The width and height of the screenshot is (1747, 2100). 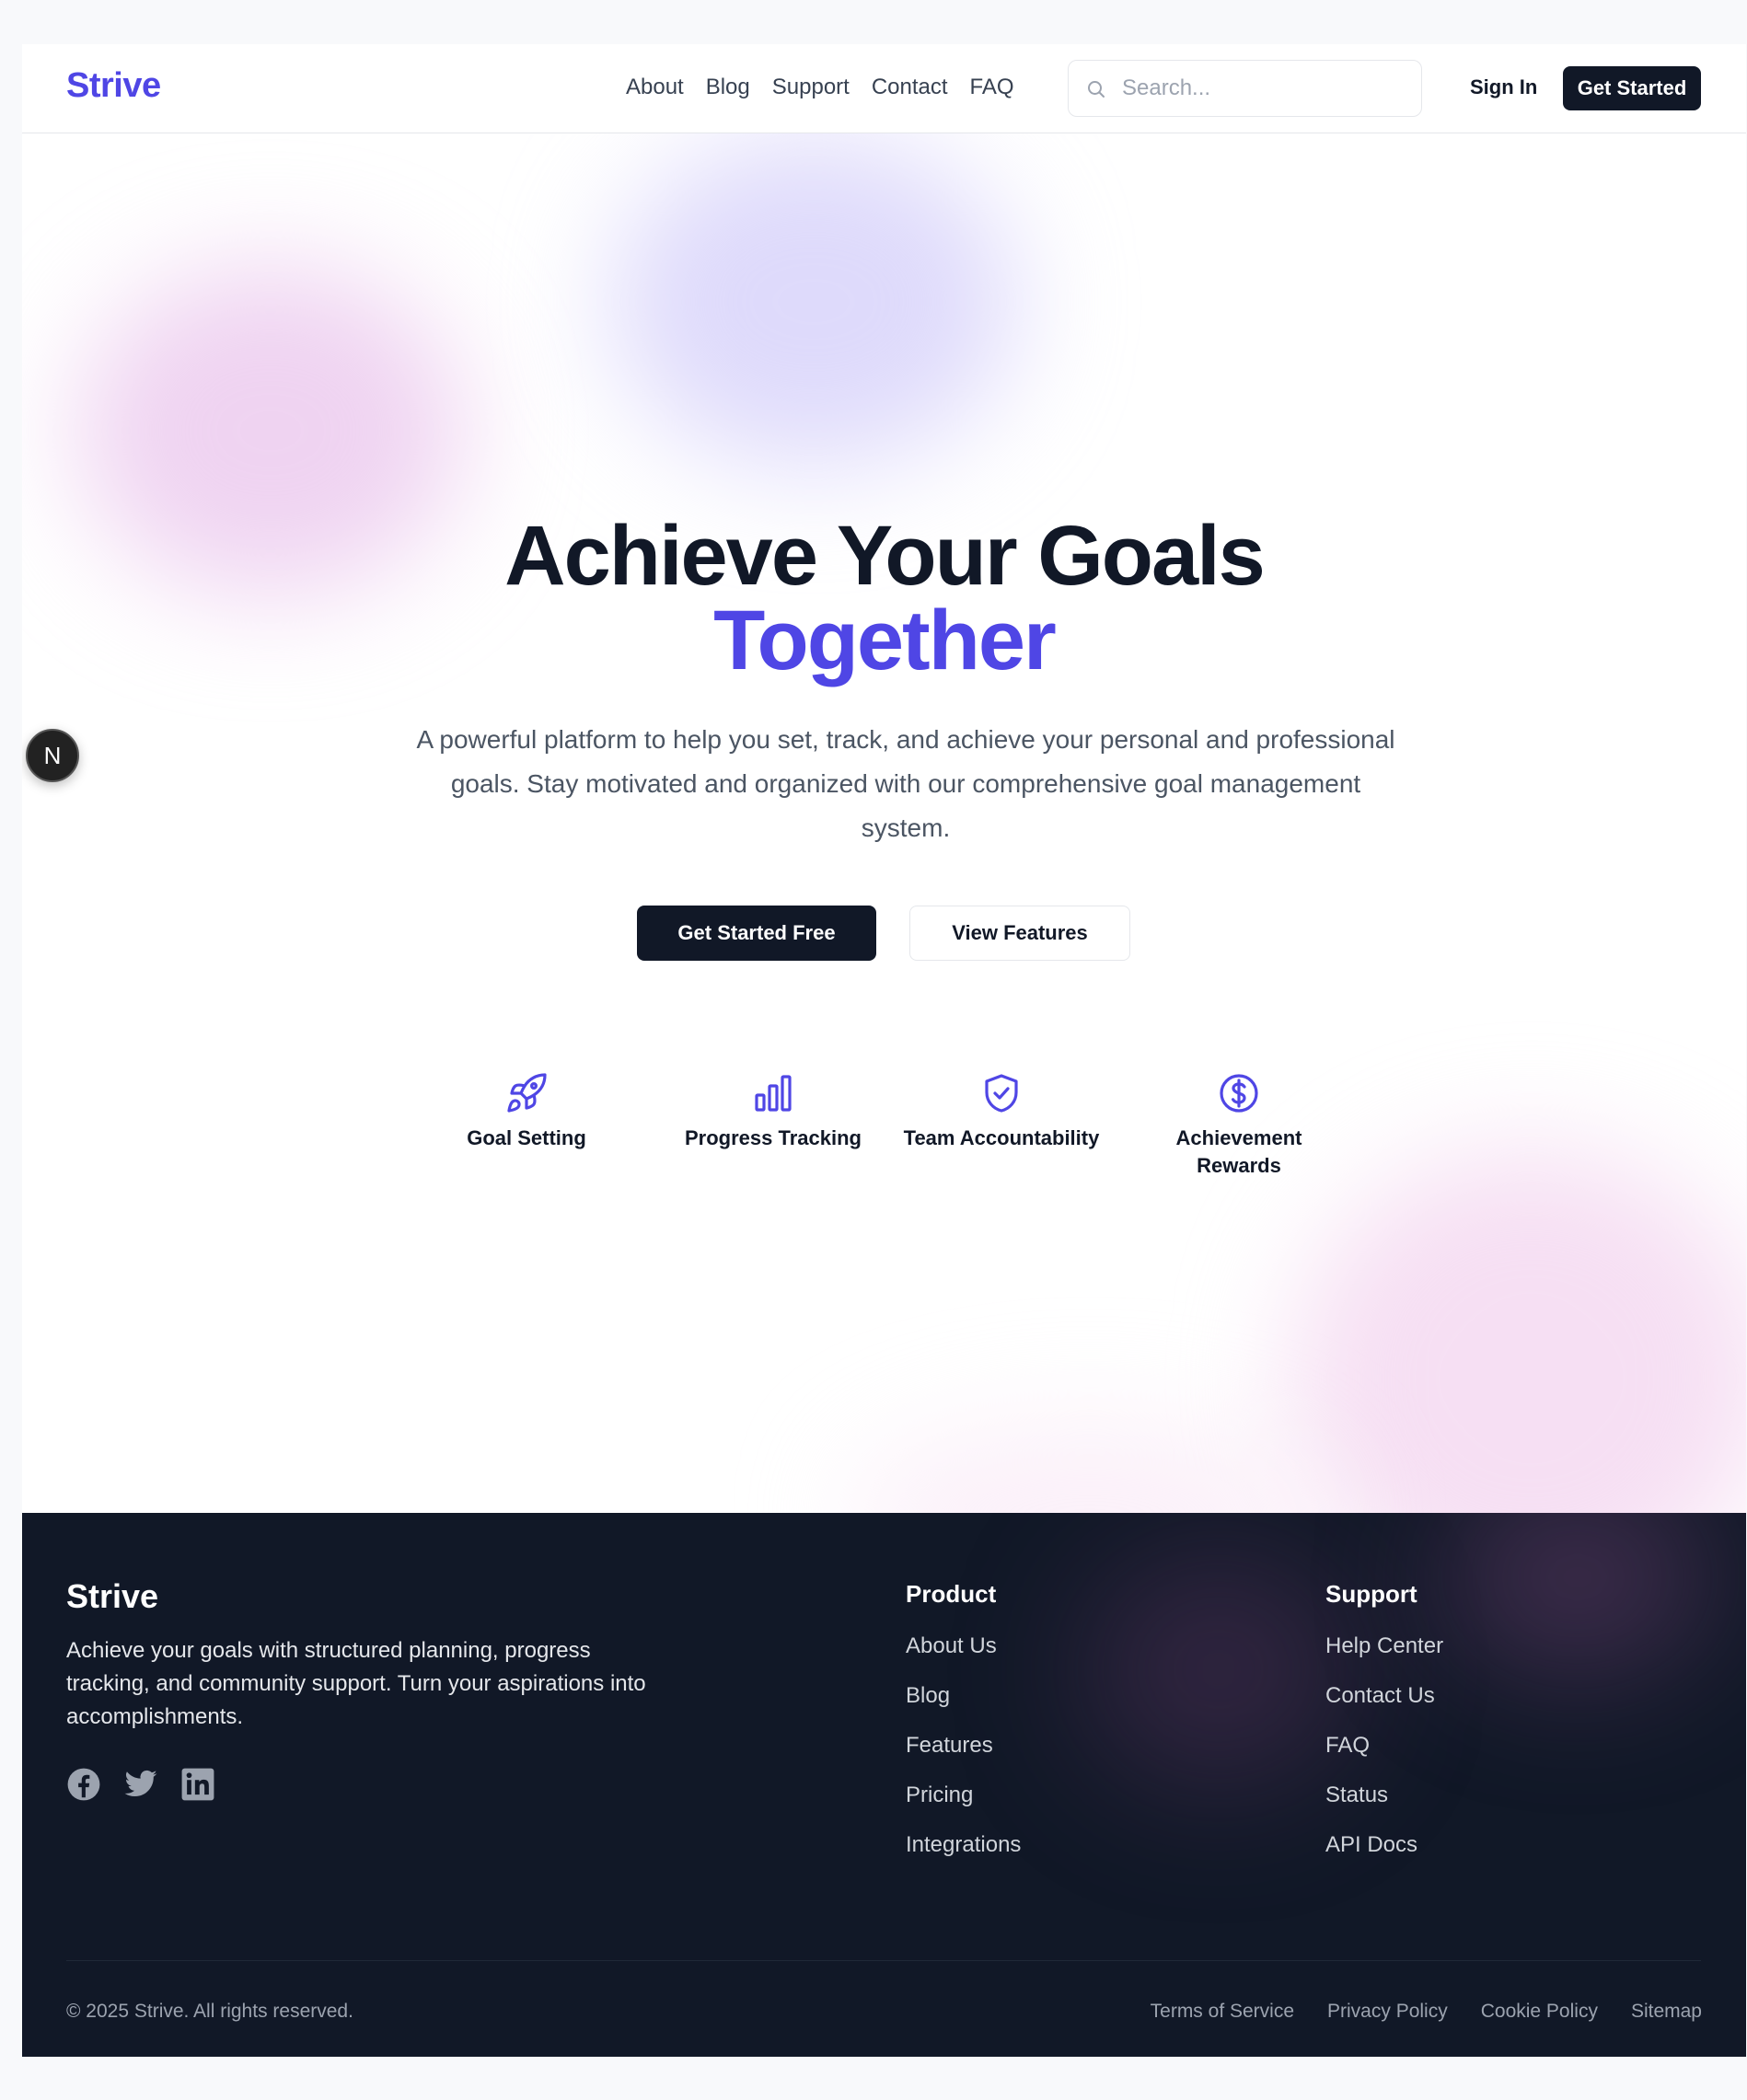 I want to click on main-nav: About Blog Support Contact FAQ, so click(x=820, y=87).